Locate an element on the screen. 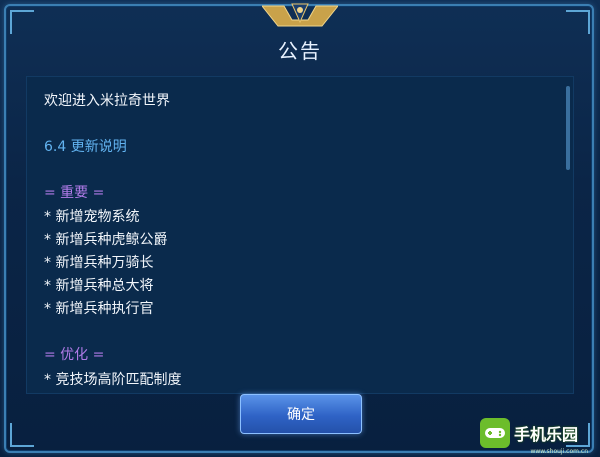  corner-ornament is located at coordinates (22, 435).